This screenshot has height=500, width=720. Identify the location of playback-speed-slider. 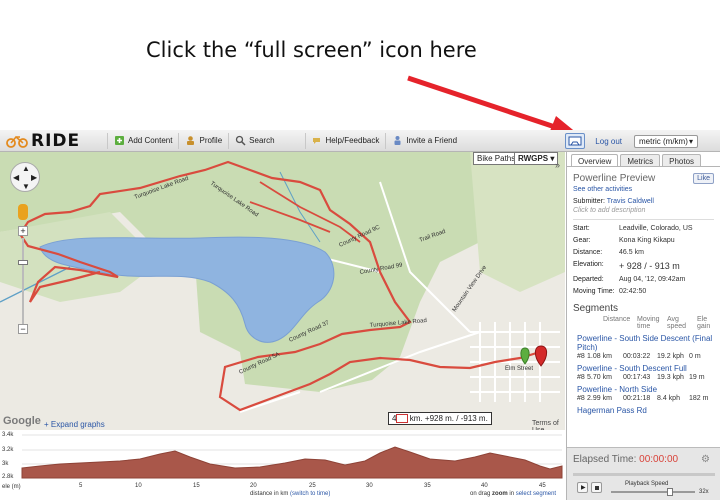
(653, 492).